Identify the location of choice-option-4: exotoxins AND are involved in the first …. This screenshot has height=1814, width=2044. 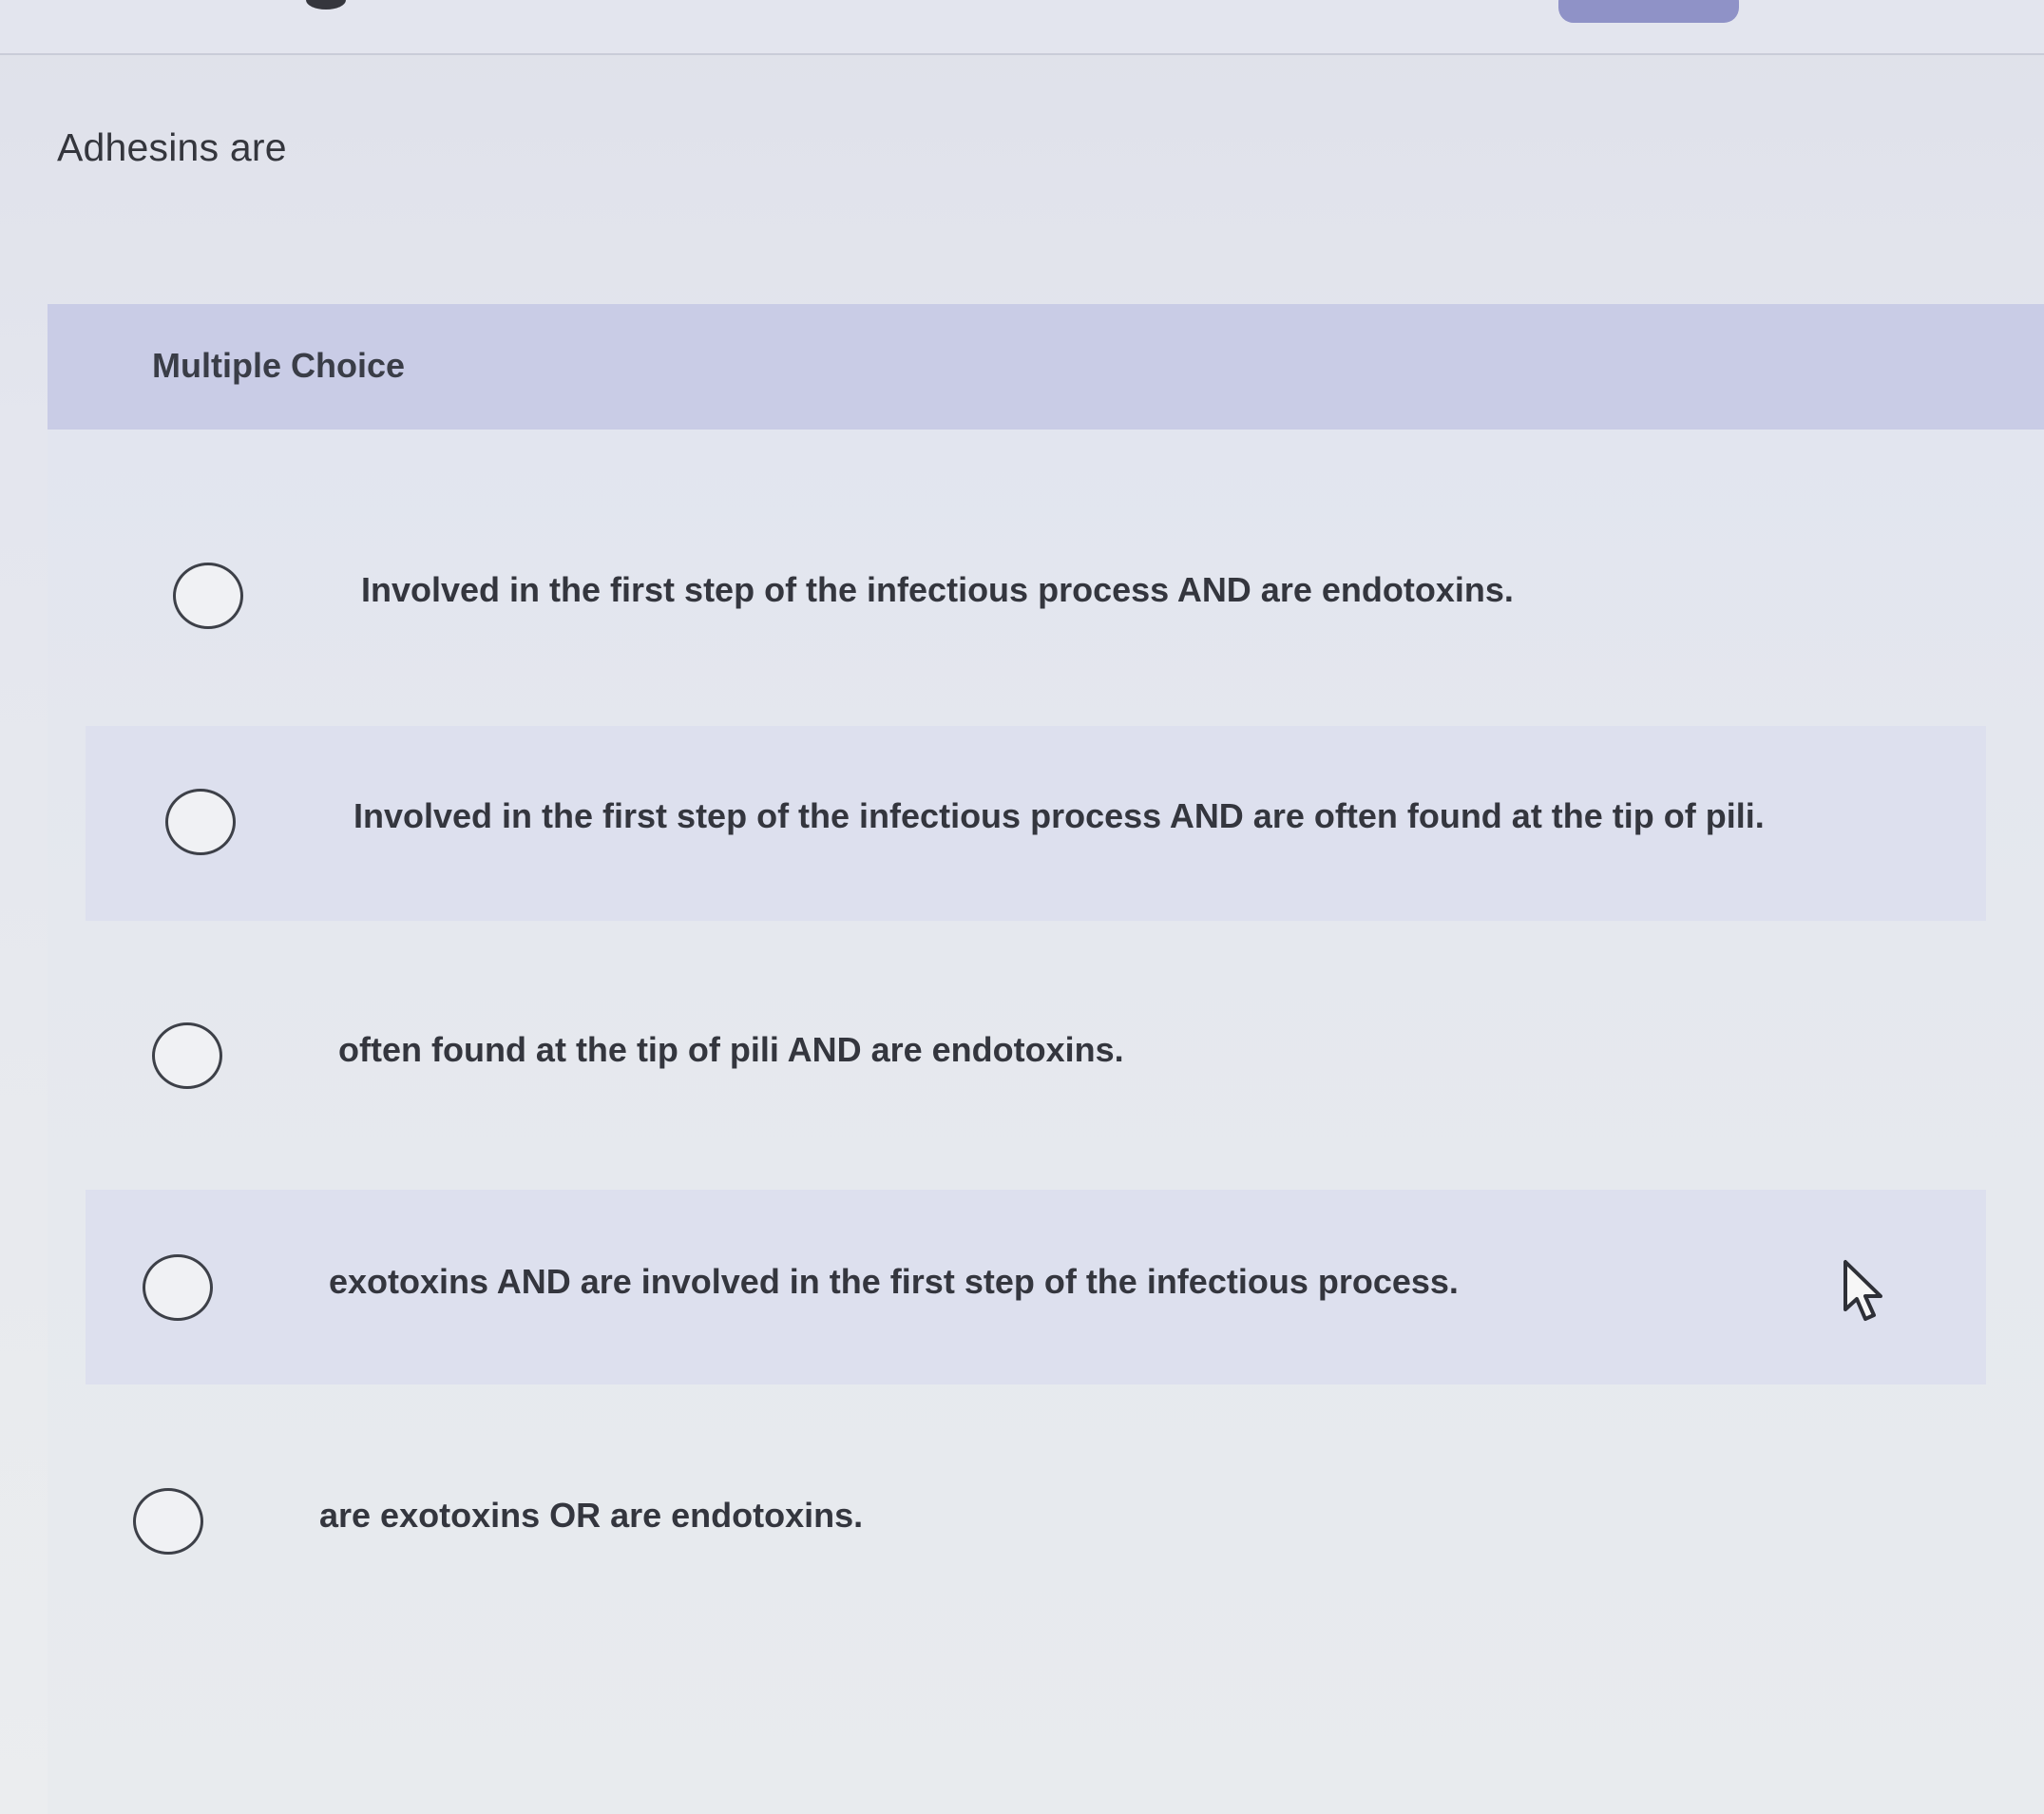
(1036, 1287).